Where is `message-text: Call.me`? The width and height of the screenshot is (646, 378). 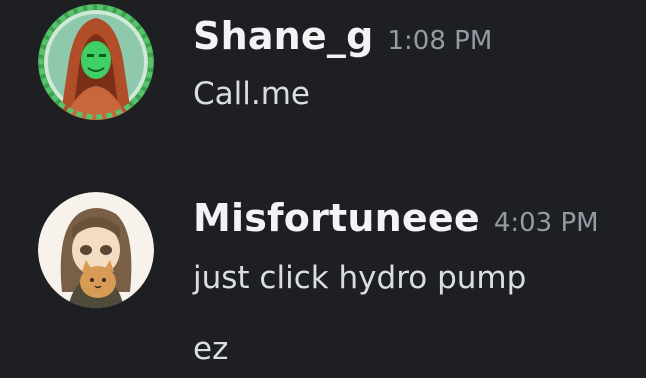
message-text: Call.me is located at coordinates (251, 94).